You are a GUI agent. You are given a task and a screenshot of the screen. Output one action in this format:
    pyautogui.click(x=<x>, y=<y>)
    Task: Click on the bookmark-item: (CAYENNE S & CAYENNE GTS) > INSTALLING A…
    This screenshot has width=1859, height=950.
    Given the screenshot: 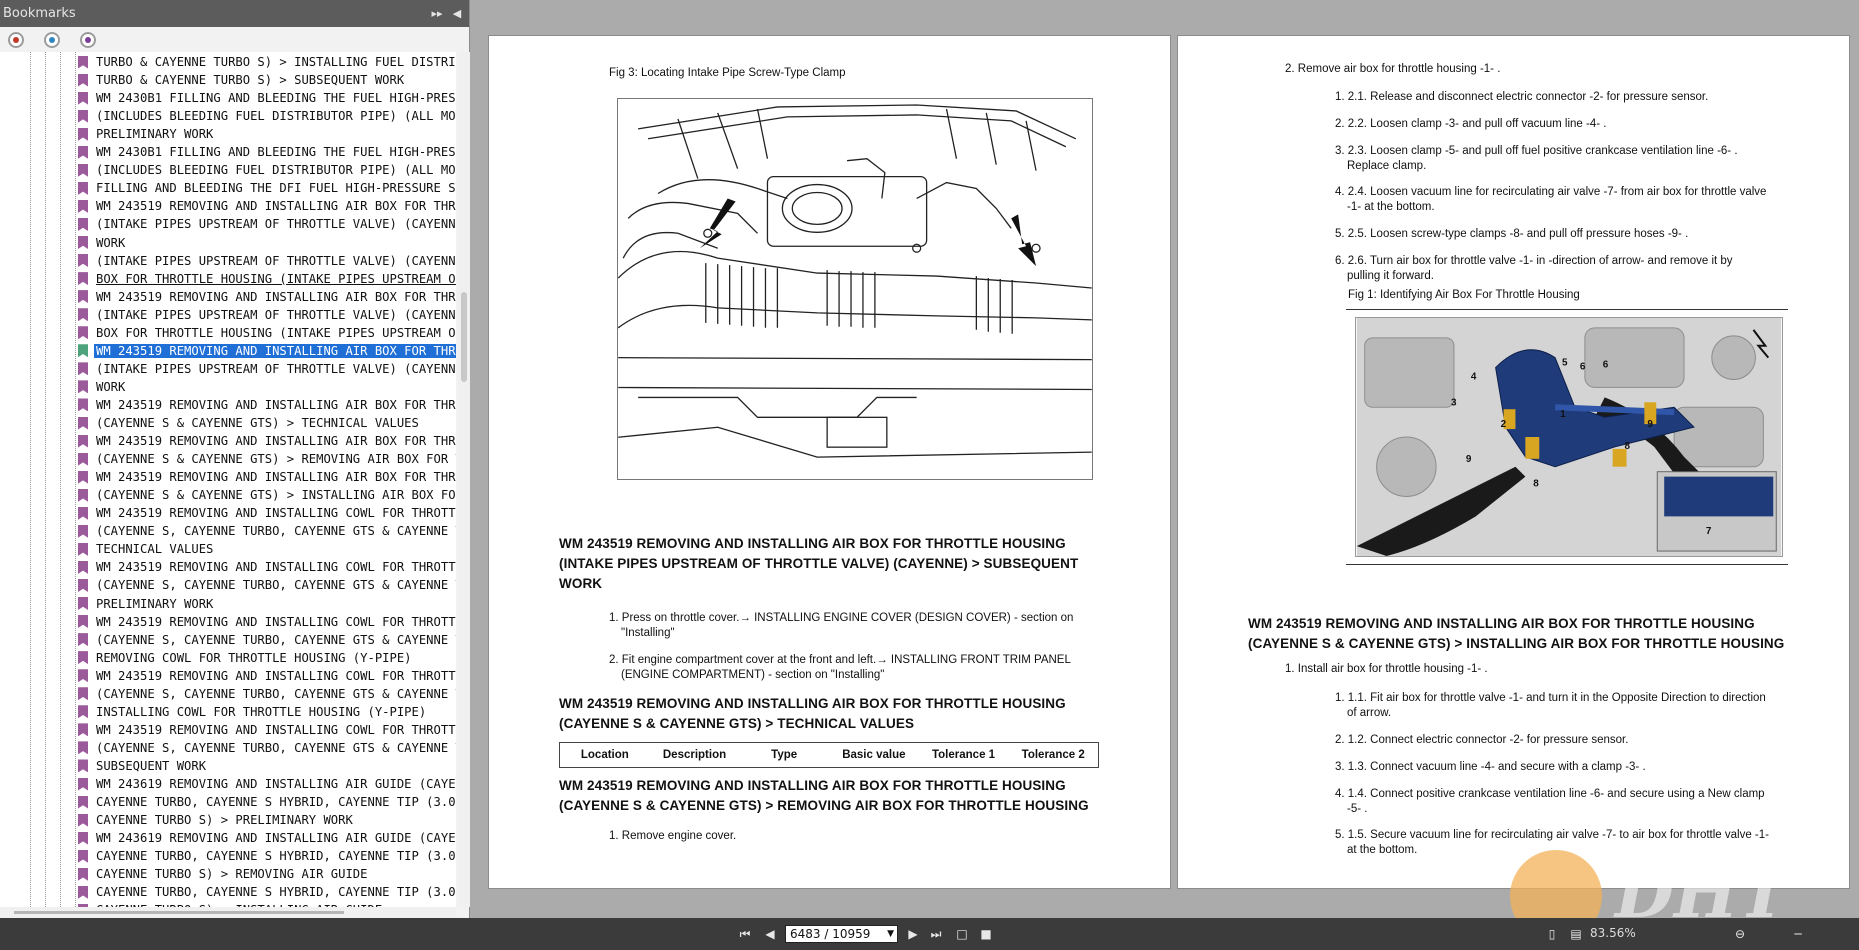 What is the action you would take?
    pyautogui.click(x=267, y=495)
    